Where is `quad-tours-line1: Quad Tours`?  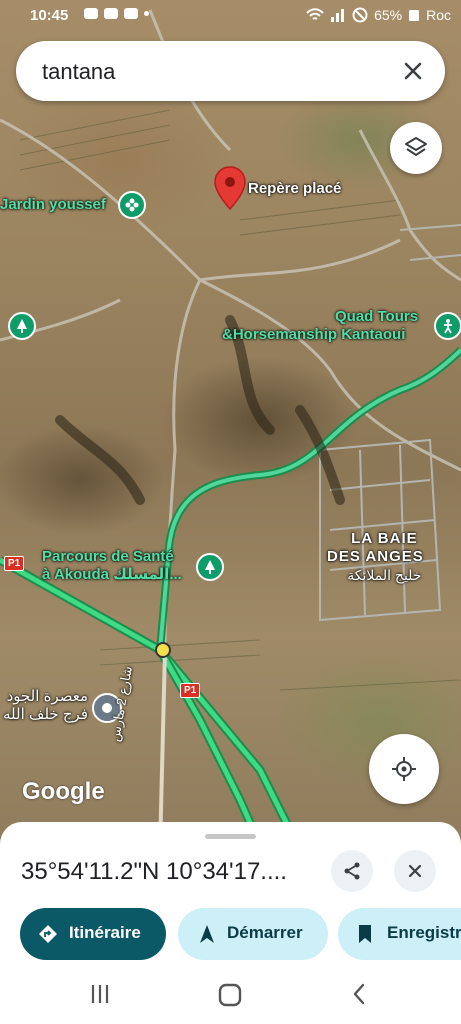 quad-tours-line1: Quad Tours is located at coordinates (377, 316).